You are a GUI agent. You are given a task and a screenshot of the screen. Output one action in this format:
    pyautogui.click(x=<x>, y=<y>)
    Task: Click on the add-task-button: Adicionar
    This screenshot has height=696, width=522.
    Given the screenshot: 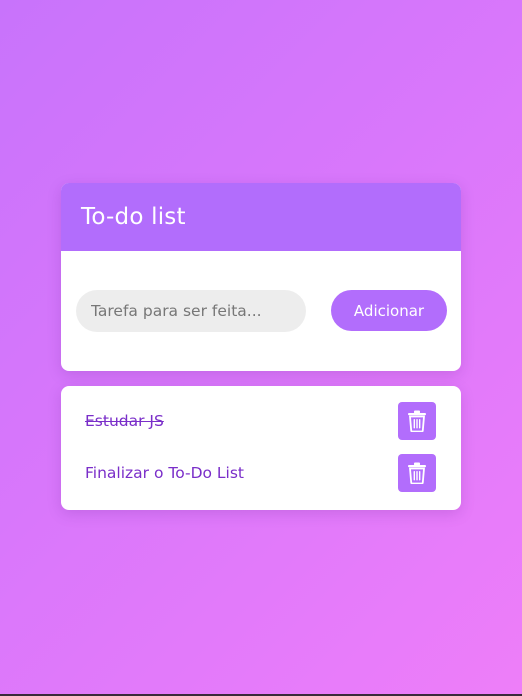 What is the action you would take?
    pyautogui.click(x=389, y=310)
    